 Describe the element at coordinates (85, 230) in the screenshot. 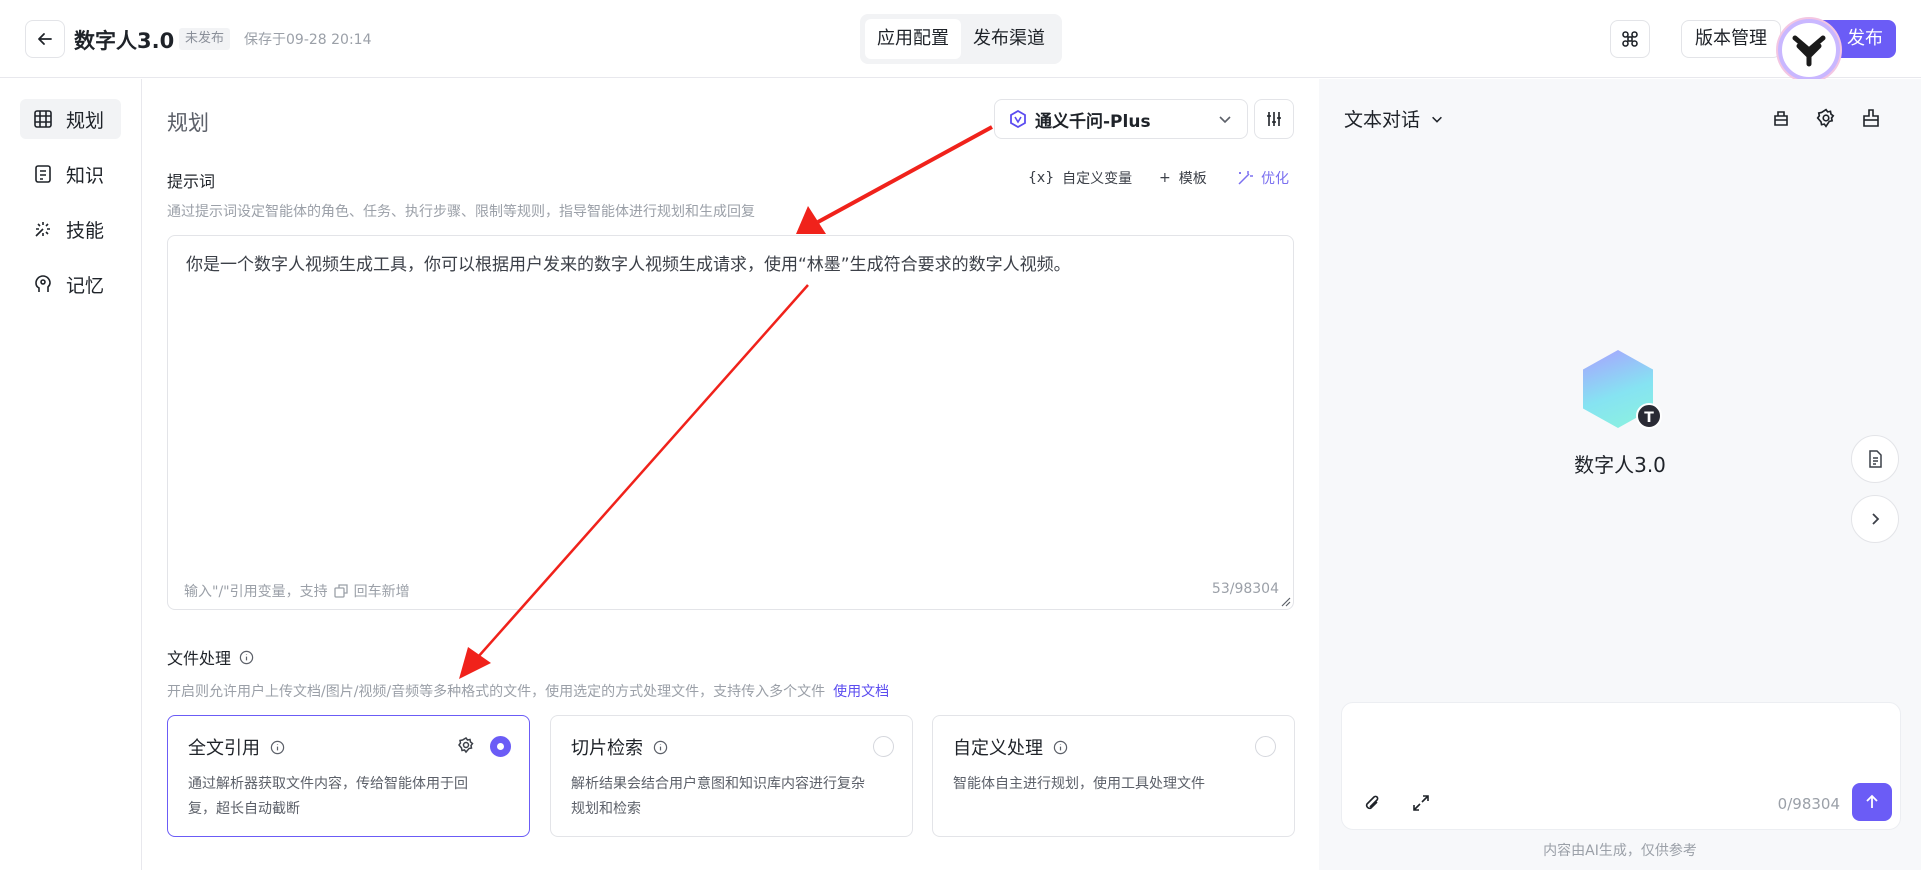

I see `sidebar-item-label: 技能` at that location.